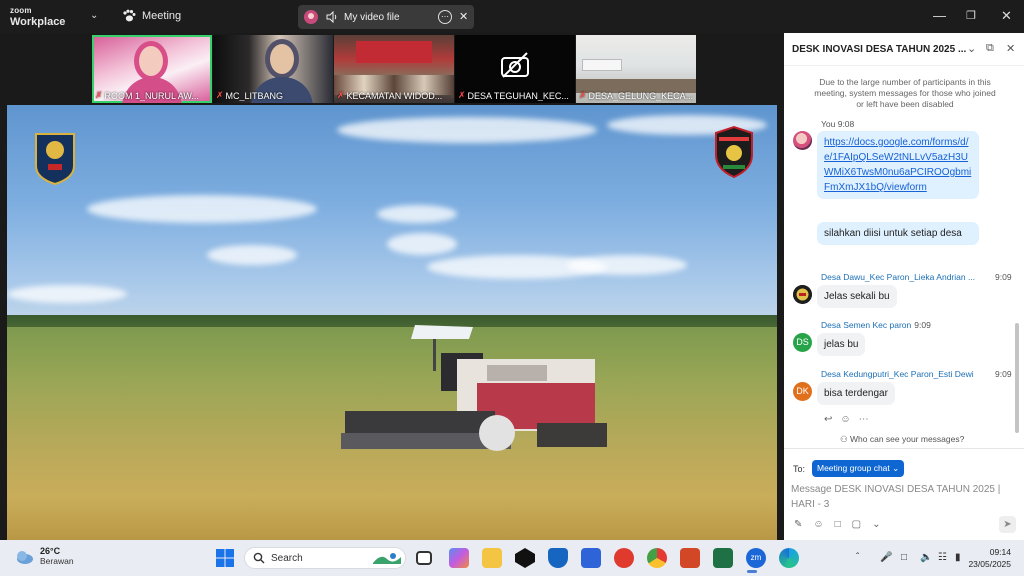  I want to click on format-icon: ✎, so click(798, 524).